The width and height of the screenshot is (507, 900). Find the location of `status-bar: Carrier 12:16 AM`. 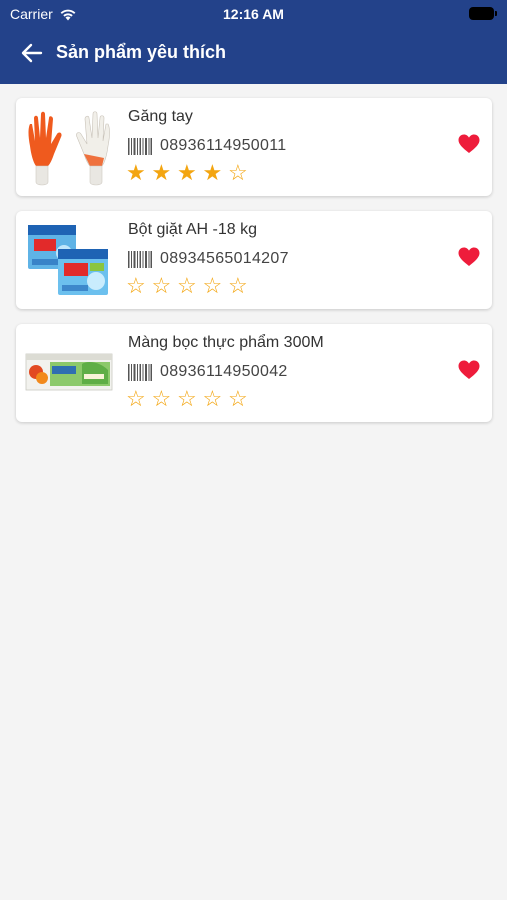

status-bar: Carrier 12:16 AM is located at coordinates (253, 14).